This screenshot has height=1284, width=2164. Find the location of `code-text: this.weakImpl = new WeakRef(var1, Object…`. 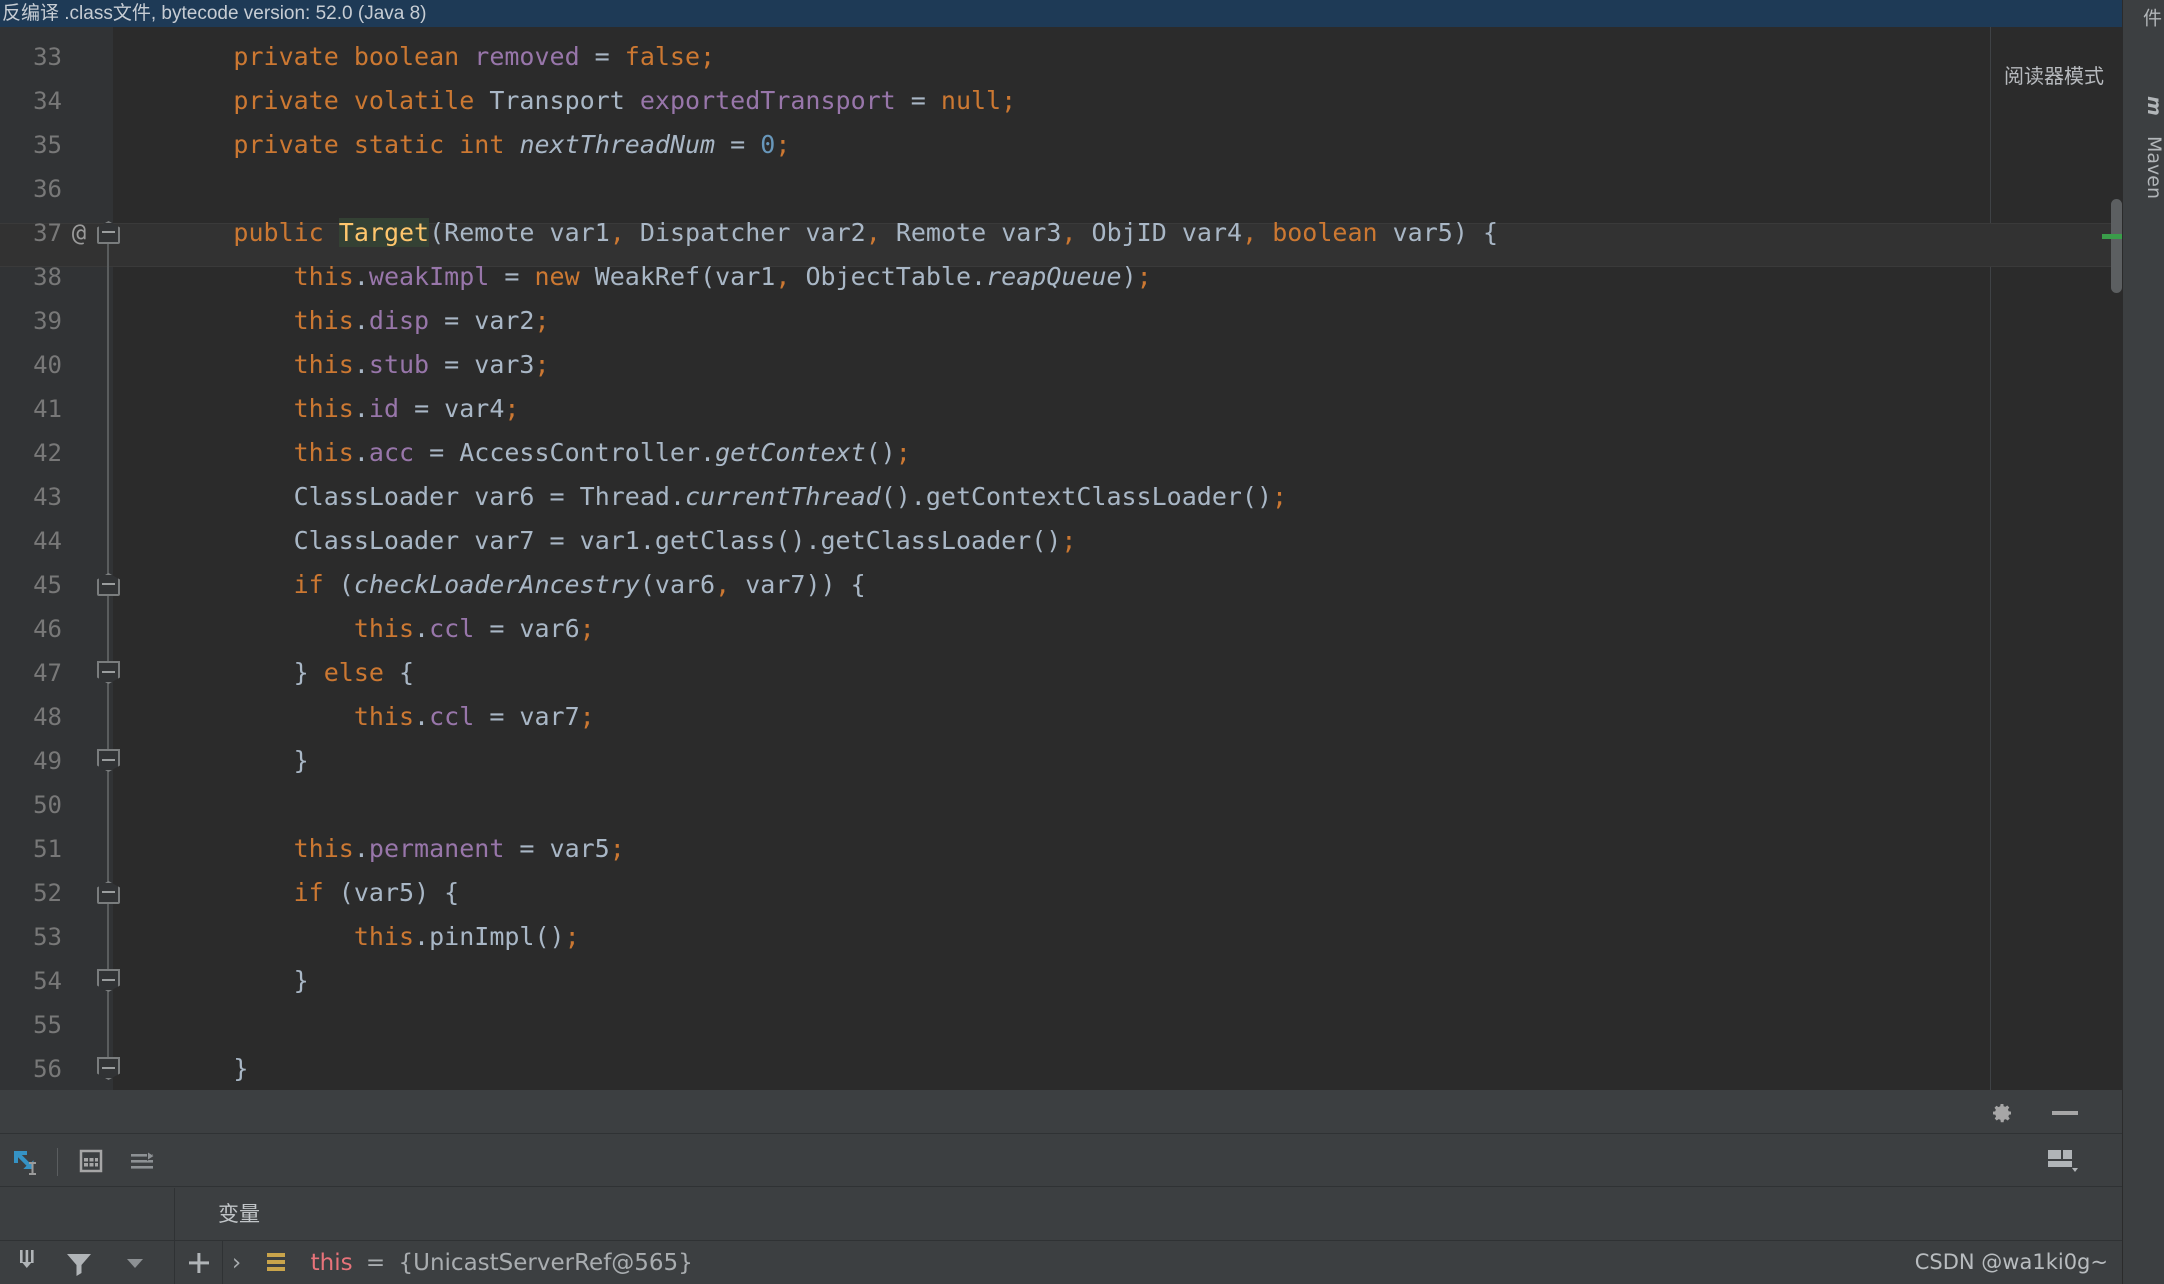

code-text: this.weakImpl = new WeakRef(var1, Object… is located at coordinates (722, 276).